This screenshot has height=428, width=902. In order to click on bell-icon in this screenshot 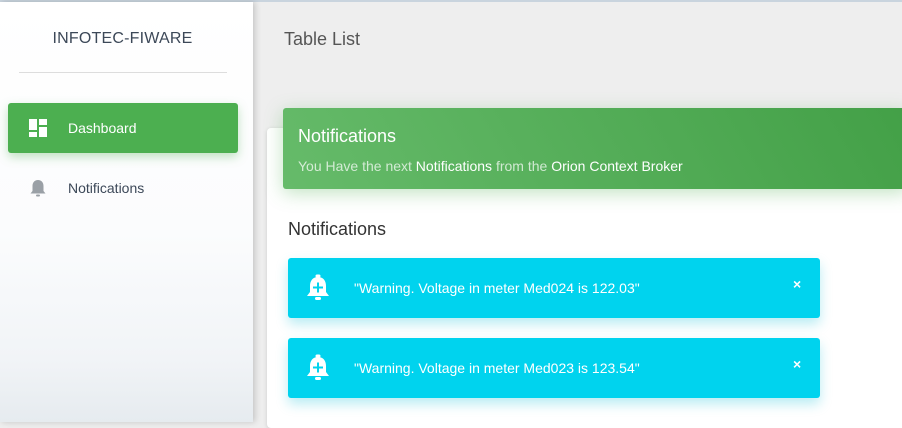, I will do `click(38, 188)`.